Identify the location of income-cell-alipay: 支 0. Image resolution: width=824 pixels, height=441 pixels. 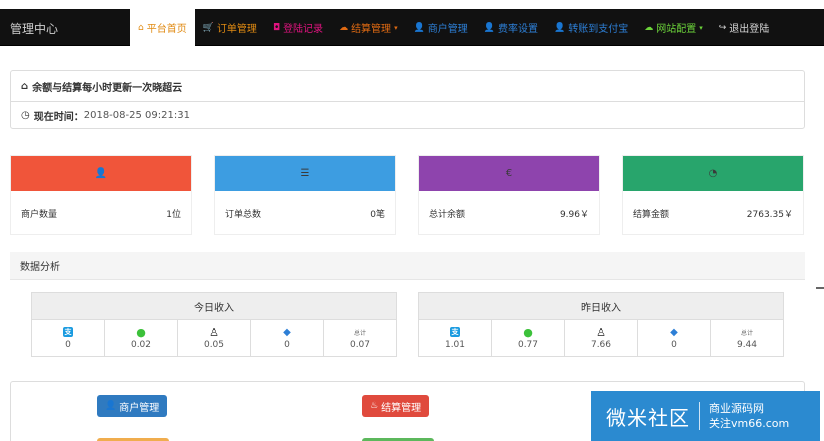
(68, 338).